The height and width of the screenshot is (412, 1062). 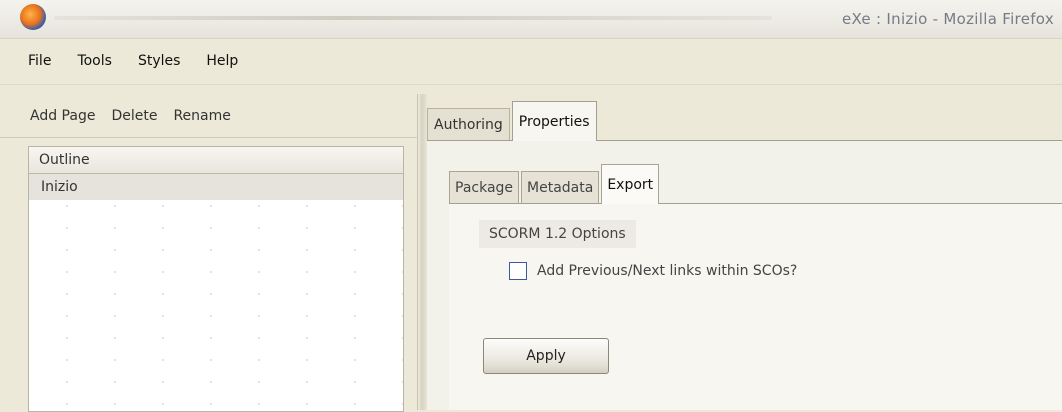 I want to click on properties-tab-bar: Package Metadata Export, so click(x=755, y=183).